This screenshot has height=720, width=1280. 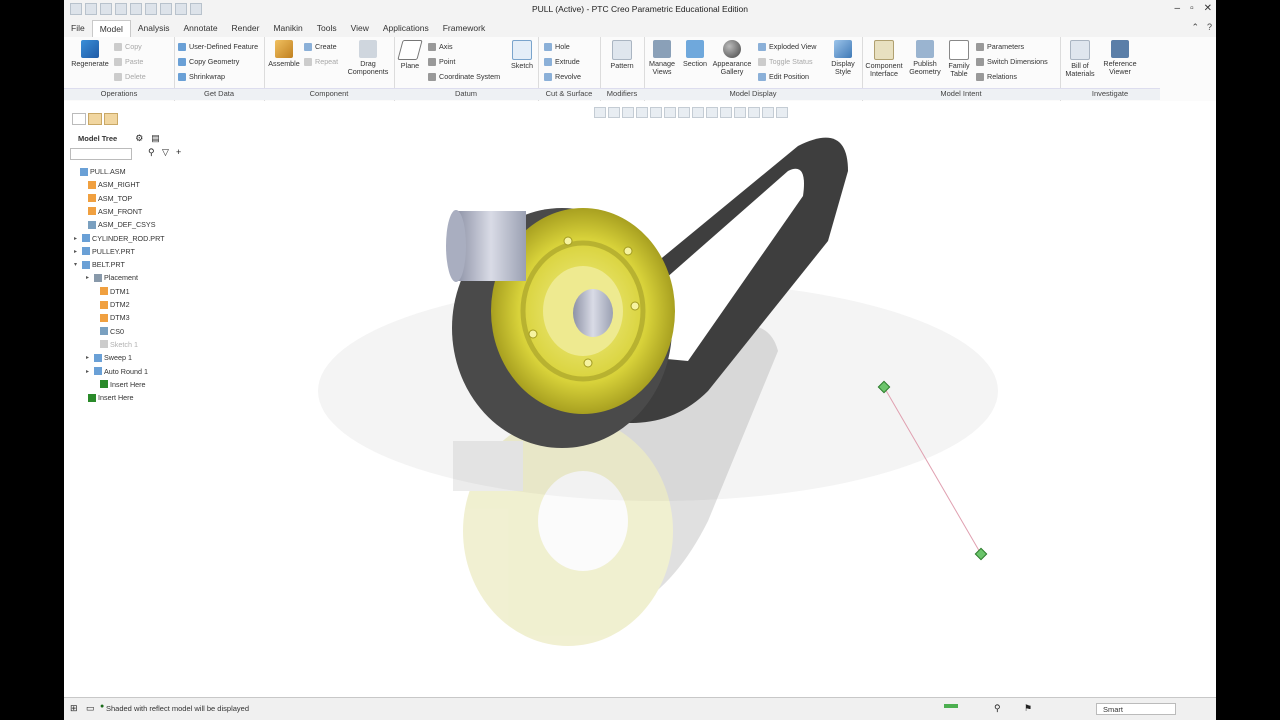 I want to click on exploded-view-button: Exploded View, so click(x=787, y=46).